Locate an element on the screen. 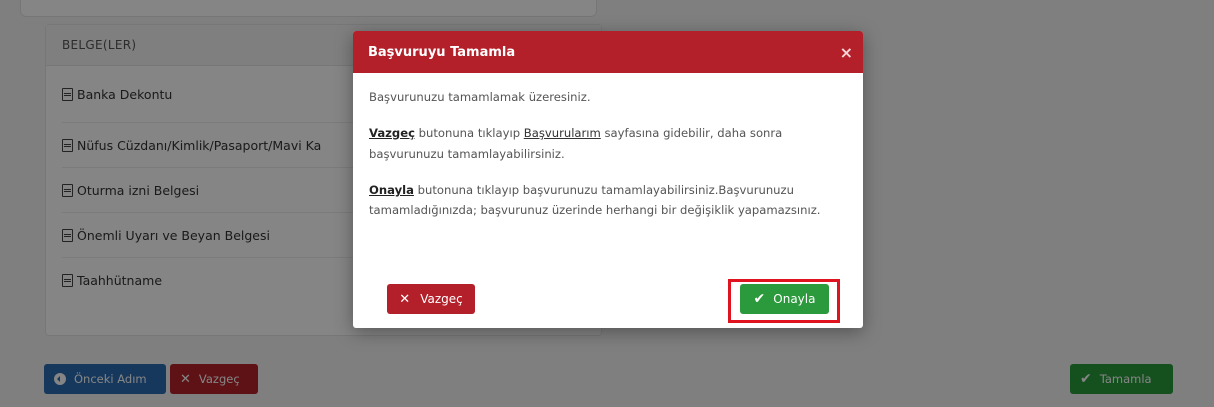 The height and width of the screenshot is (407, 1214). close-icon: × is located at coordinates (846, 52).